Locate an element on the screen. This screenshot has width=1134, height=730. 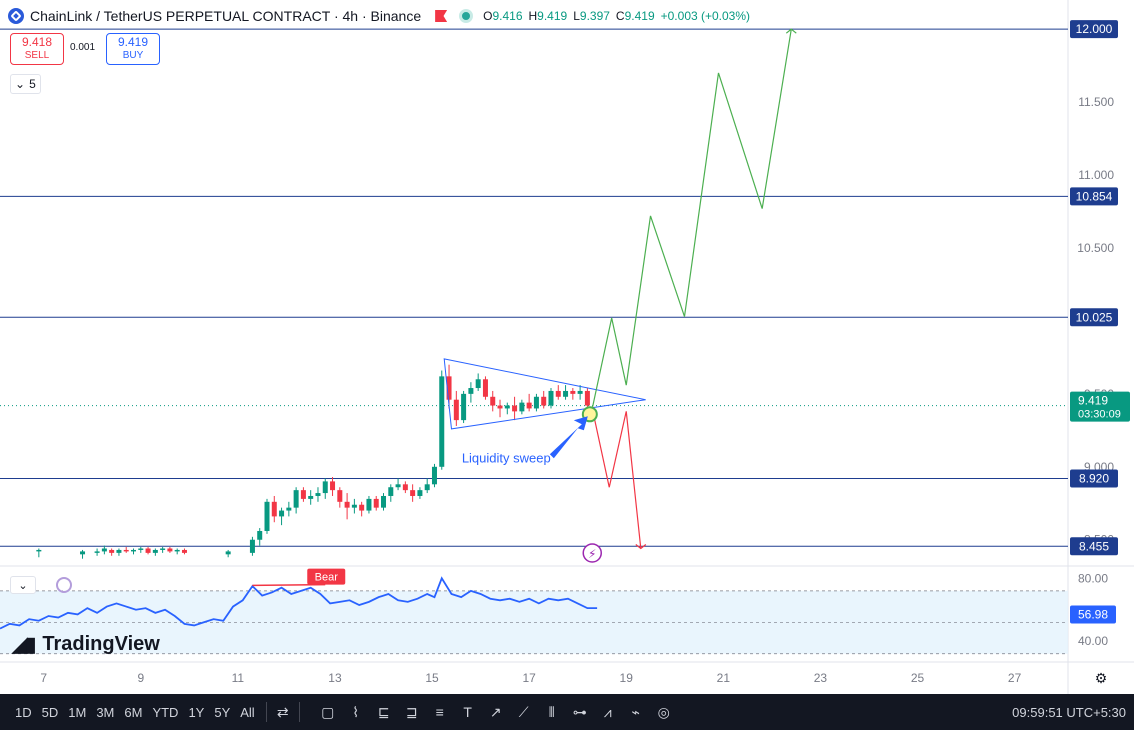
current-price-label: 9.419 is located at coordinates (1093, 401).